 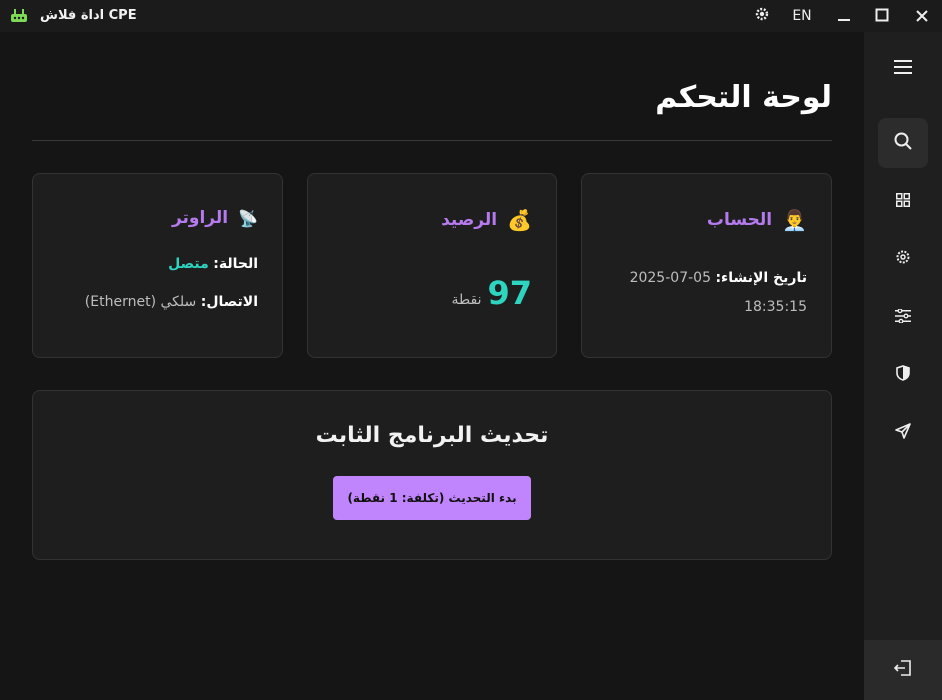 I want to click on satellite-icon: 📡, so click(x=248, y=218).